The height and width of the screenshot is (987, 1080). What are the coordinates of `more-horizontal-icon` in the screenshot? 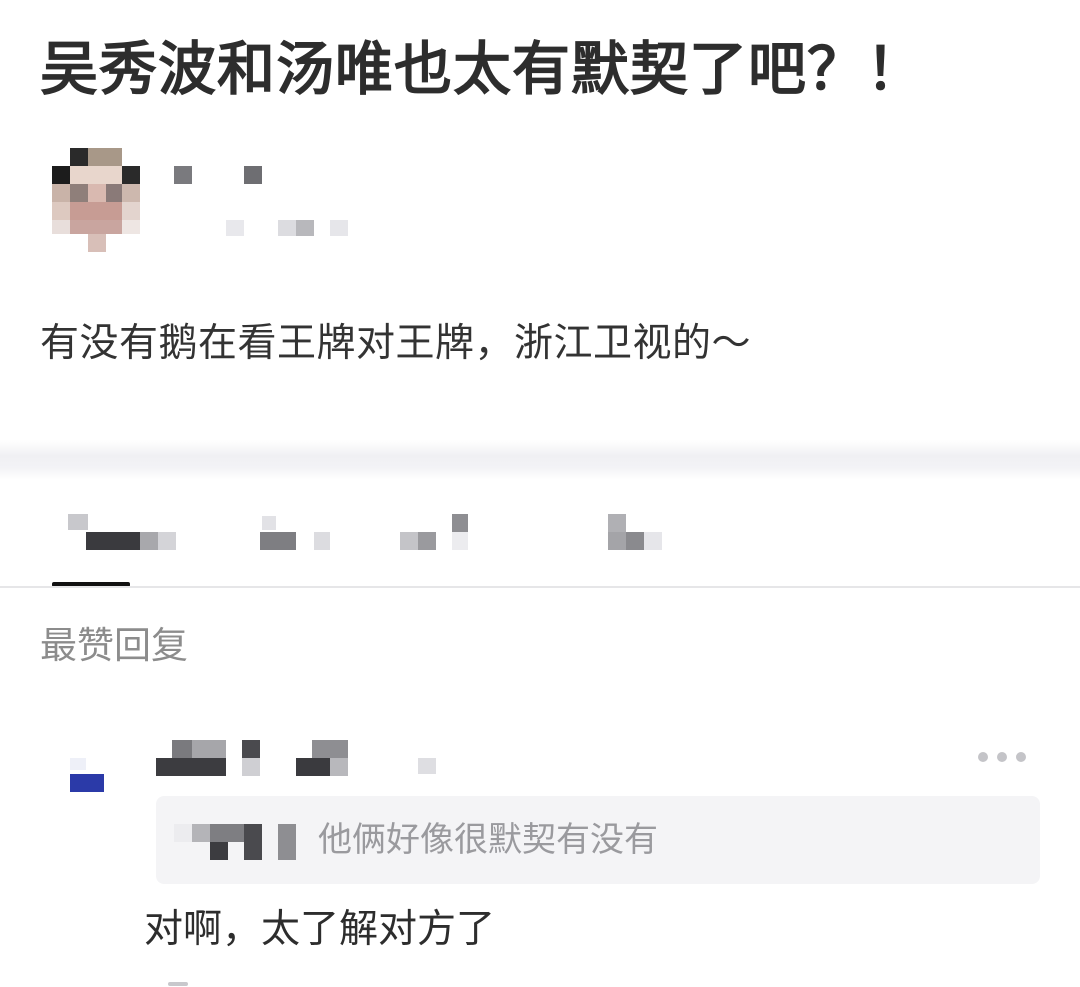 It's located at (1002, 757).